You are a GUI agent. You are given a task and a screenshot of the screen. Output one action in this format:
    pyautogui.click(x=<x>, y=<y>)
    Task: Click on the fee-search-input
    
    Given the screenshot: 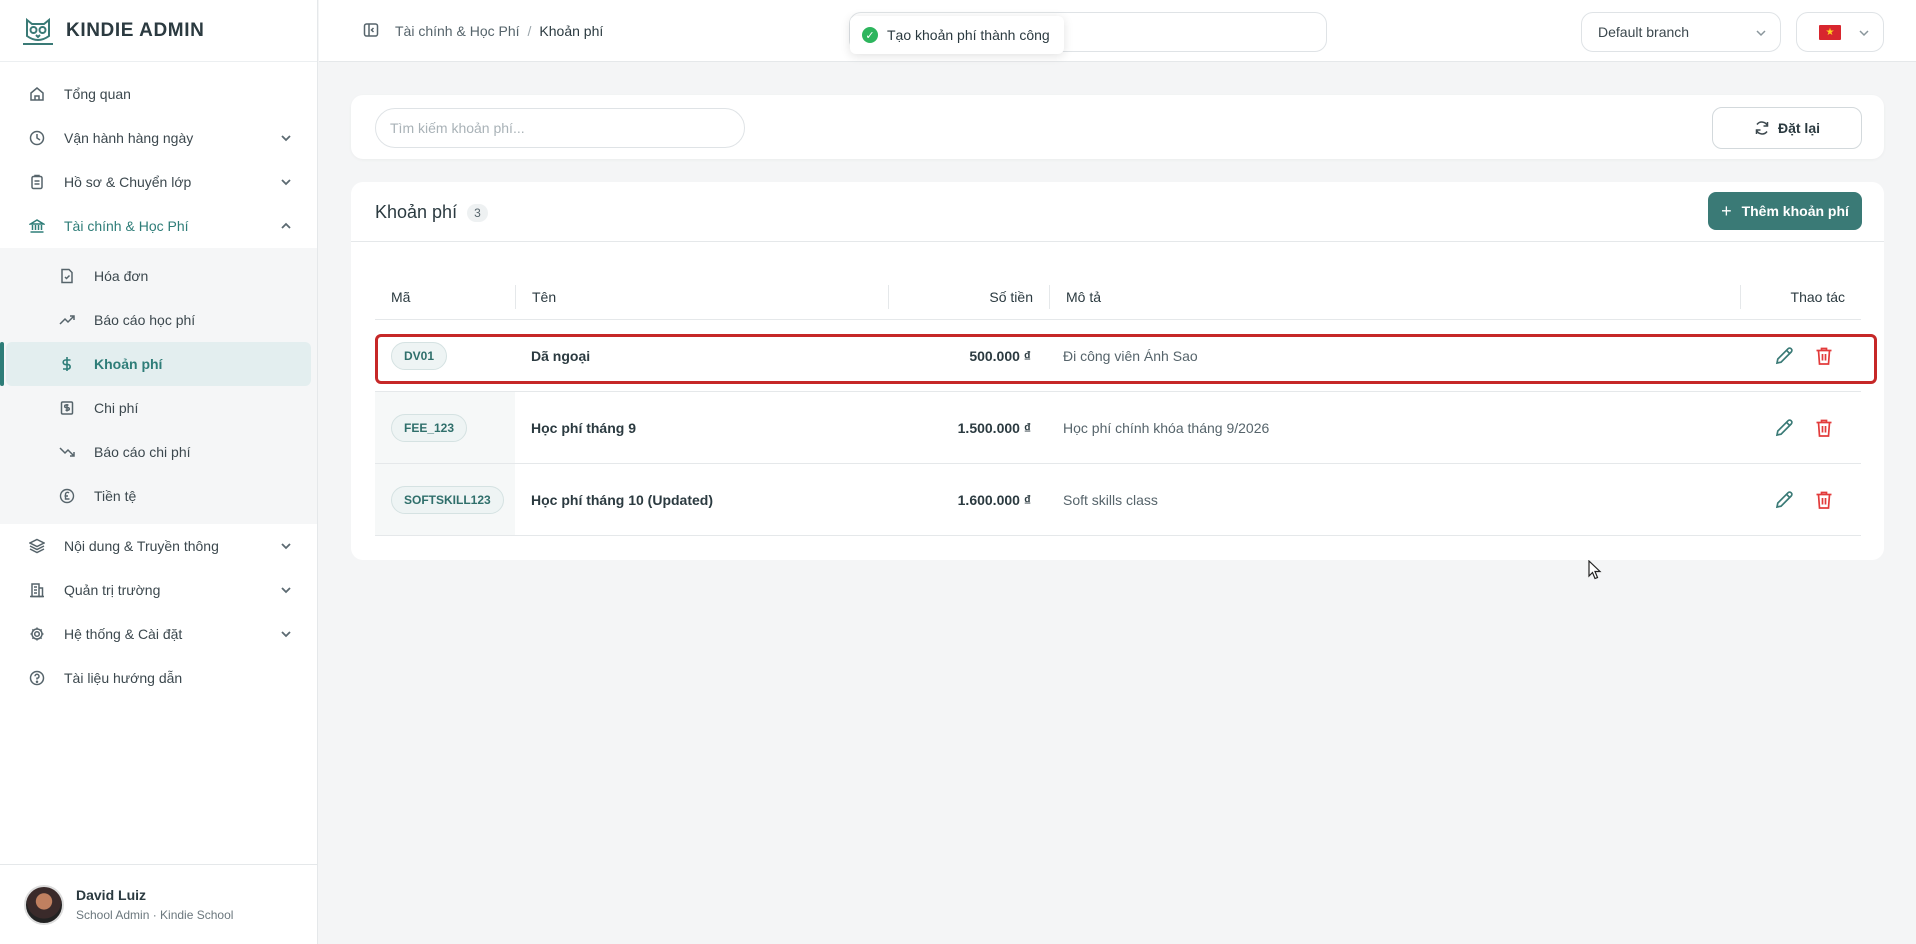 What is the action you would take?
    pyautogui.click(x=560, y=128)
    